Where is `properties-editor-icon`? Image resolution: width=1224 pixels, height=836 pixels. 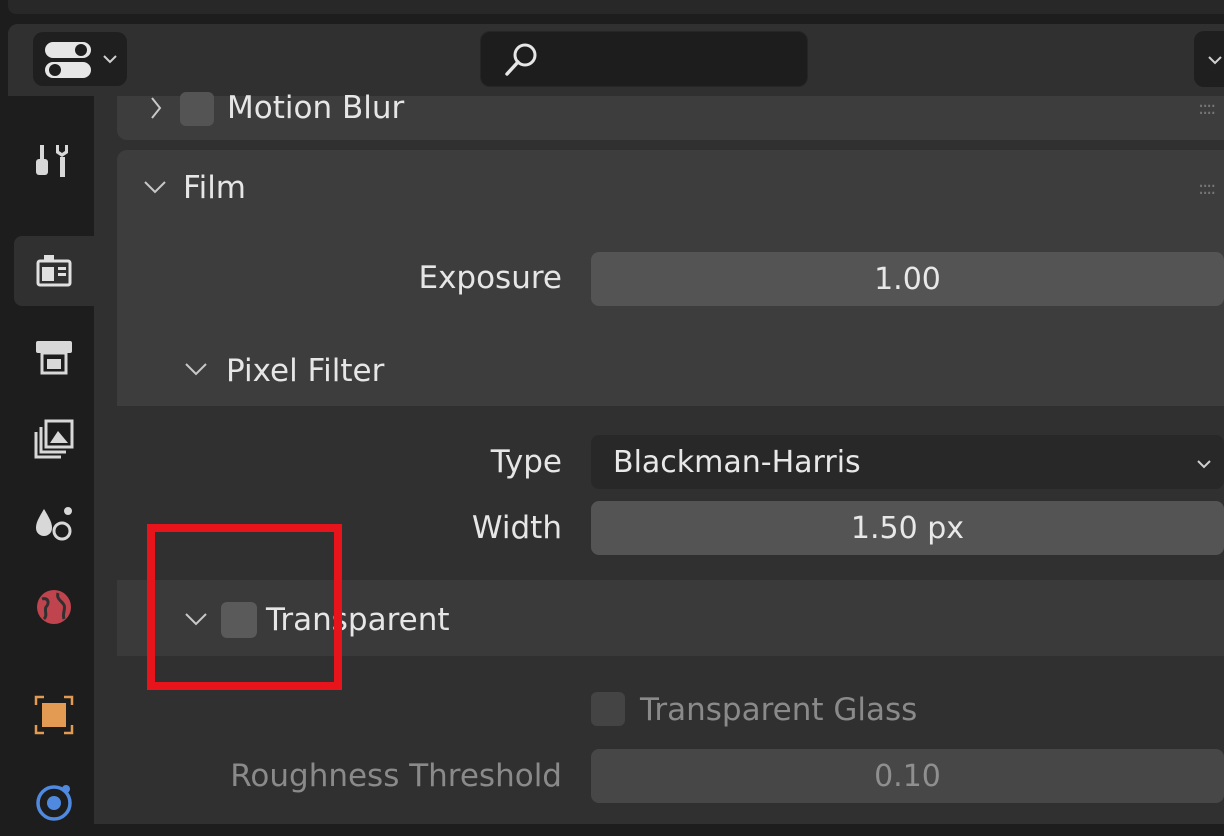 properties-editor-icon is located at coordinates (68, 60).